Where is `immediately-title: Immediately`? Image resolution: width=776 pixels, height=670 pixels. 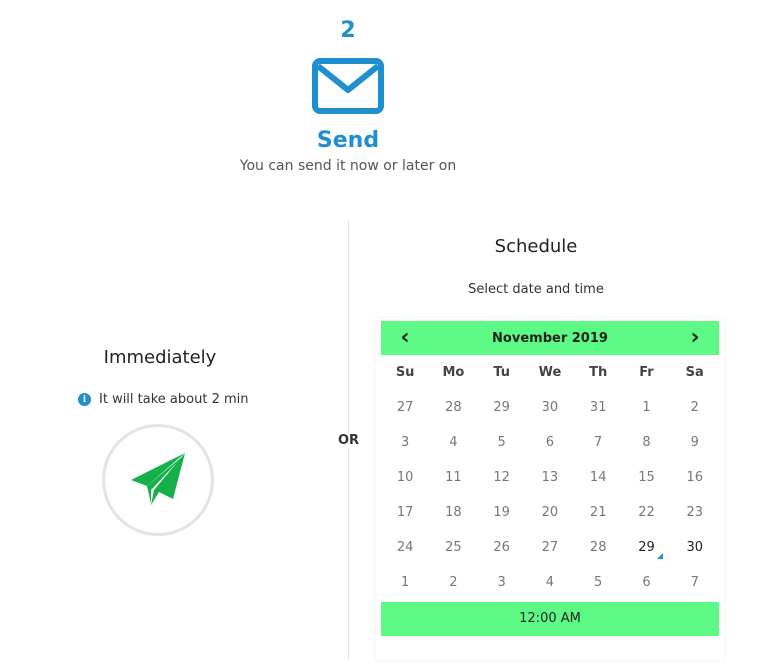 immediately-title: Immediately is located at coordinates (160, 357).